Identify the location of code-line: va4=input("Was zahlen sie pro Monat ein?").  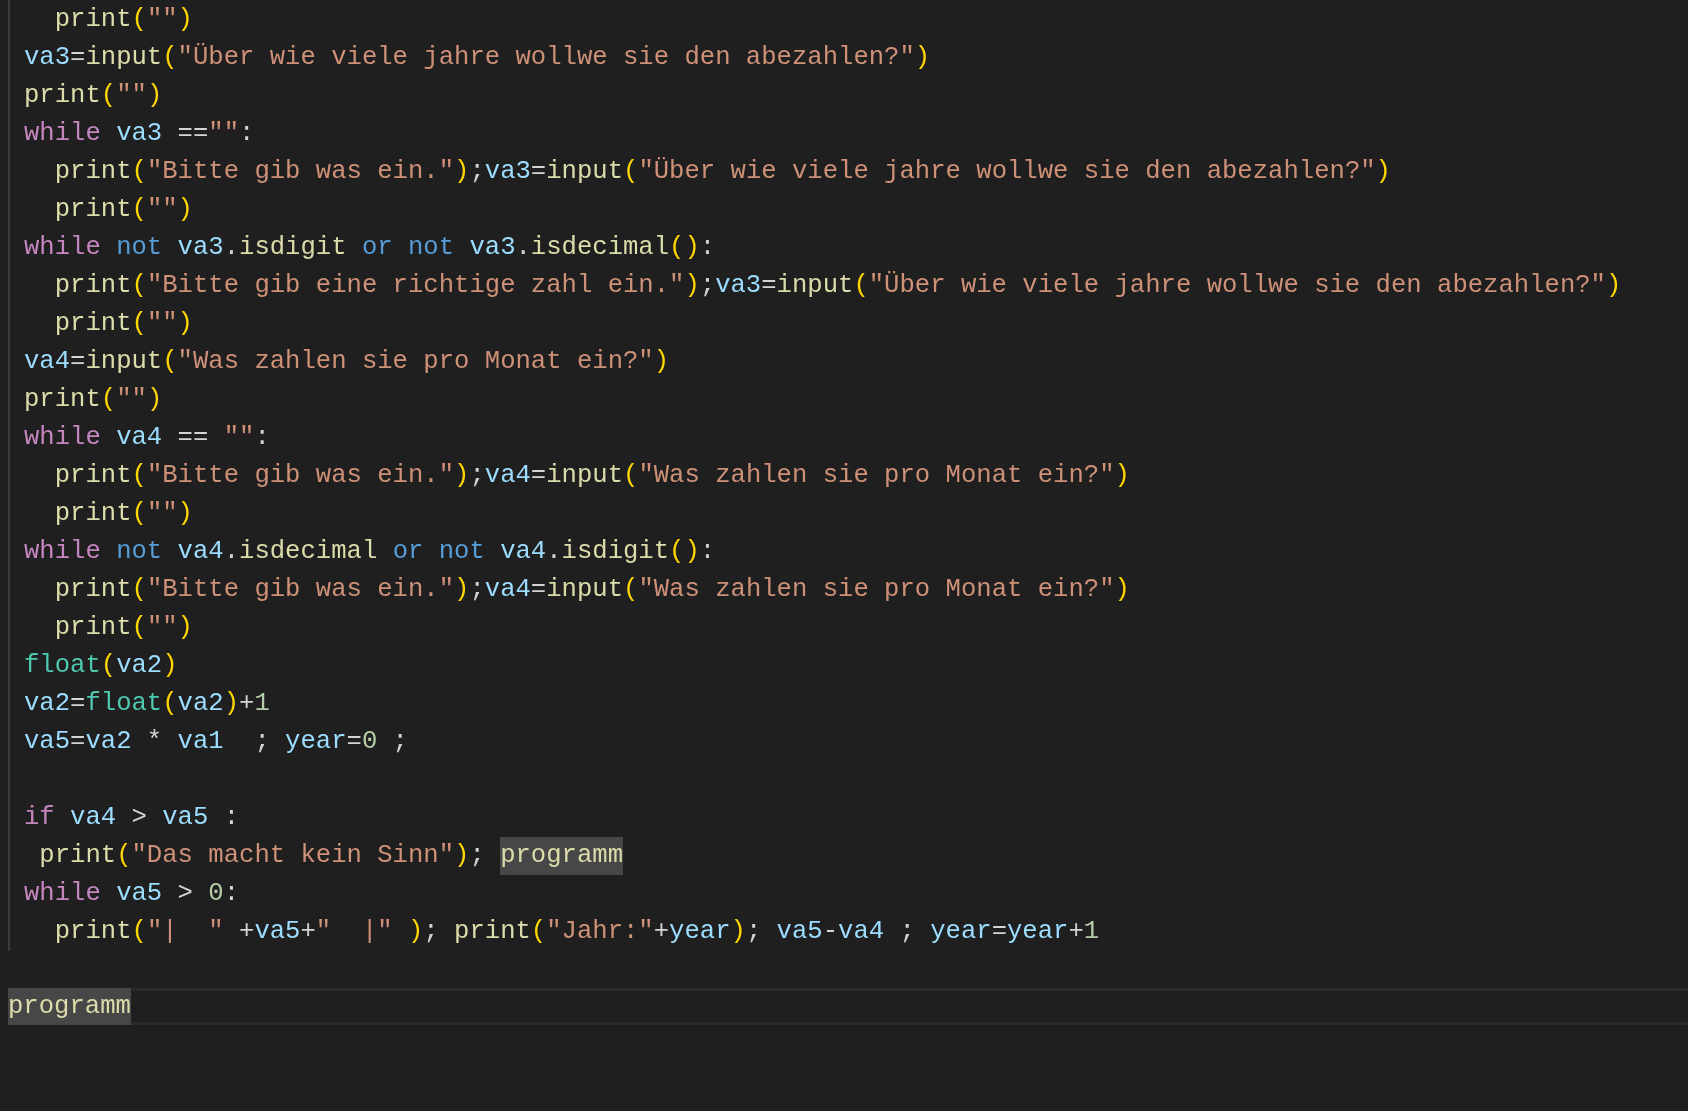
(347, 362).